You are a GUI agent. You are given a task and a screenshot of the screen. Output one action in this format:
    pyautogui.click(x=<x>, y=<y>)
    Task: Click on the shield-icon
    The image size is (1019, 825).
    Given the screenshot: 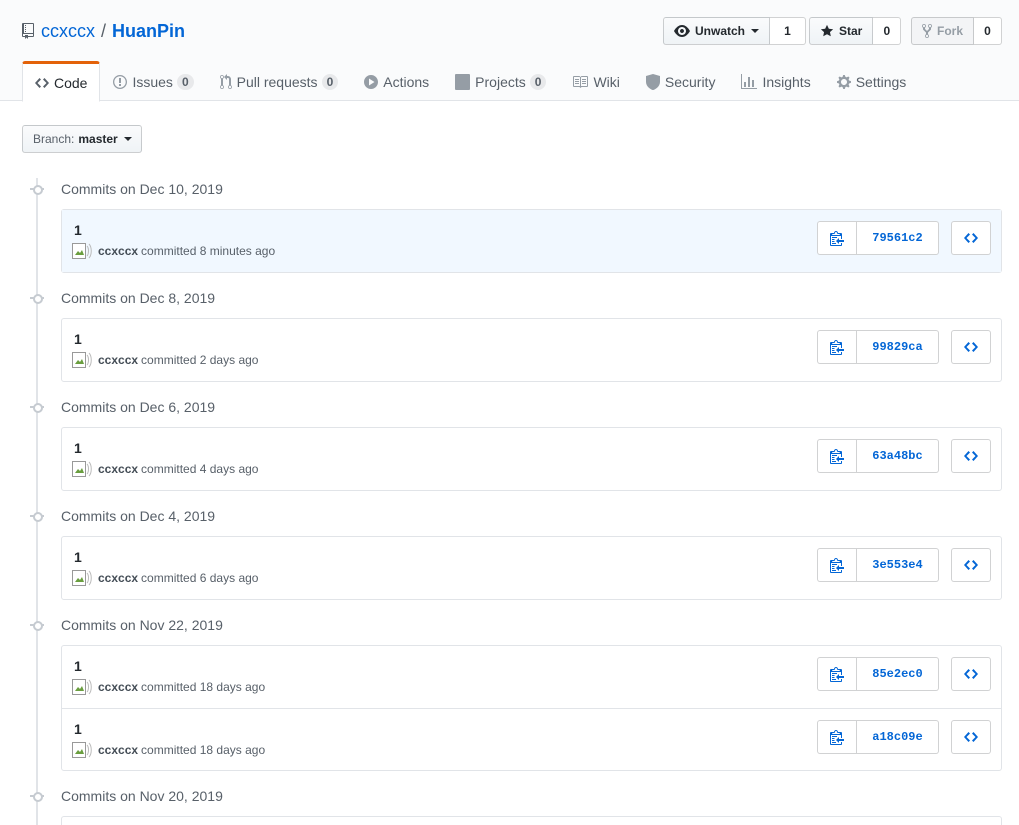 What is the action you would take?
    pyautogui.click(x=652, y=82)
    